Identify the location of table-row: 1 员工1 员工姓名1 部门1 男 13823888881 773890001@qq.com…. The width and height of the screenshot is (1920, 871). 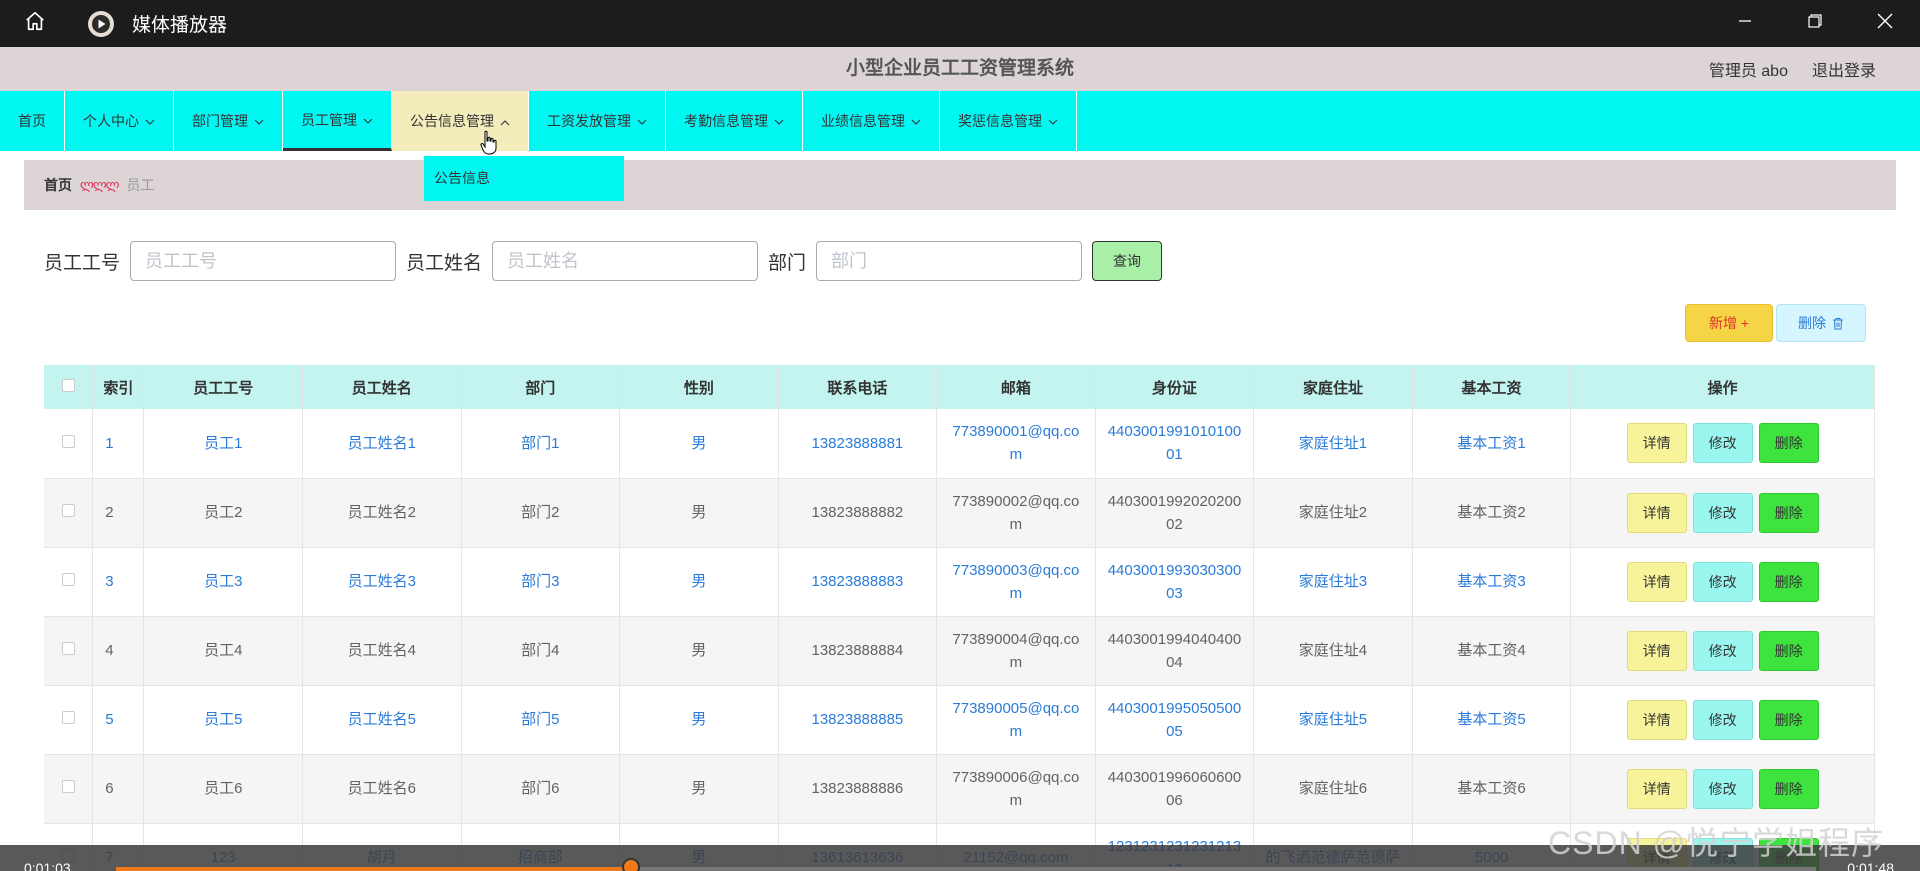
(959, 444).